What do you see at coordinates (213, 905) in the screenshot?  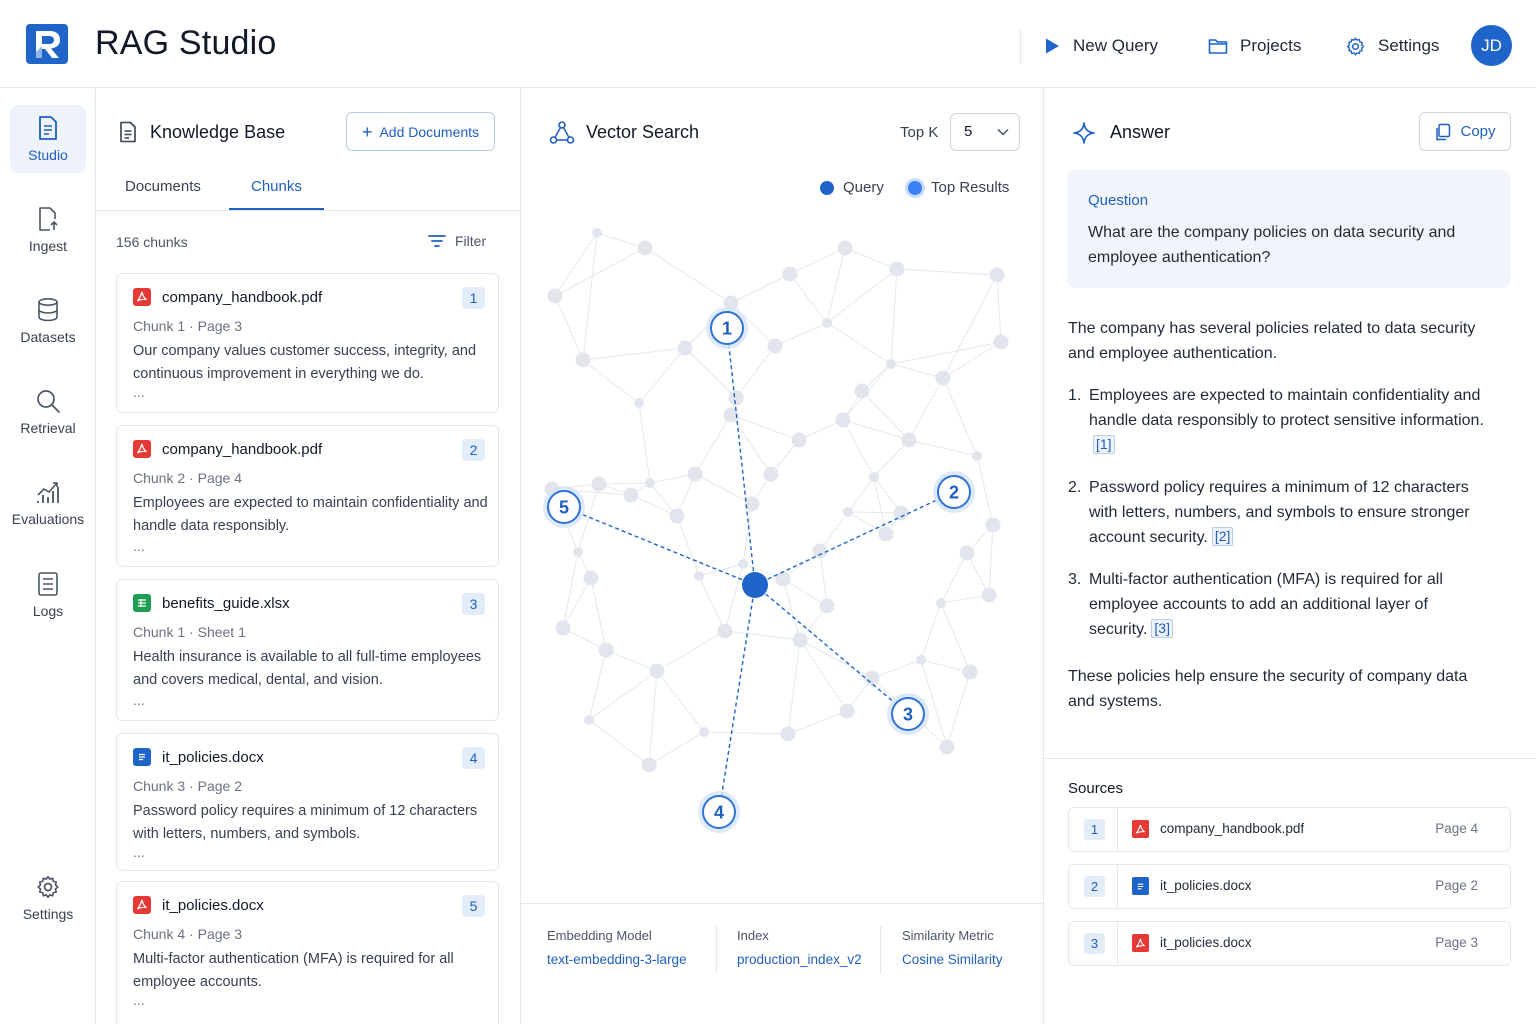 I see `chunk-file-name: it_policies.docx` at bounding box center [213, 905].